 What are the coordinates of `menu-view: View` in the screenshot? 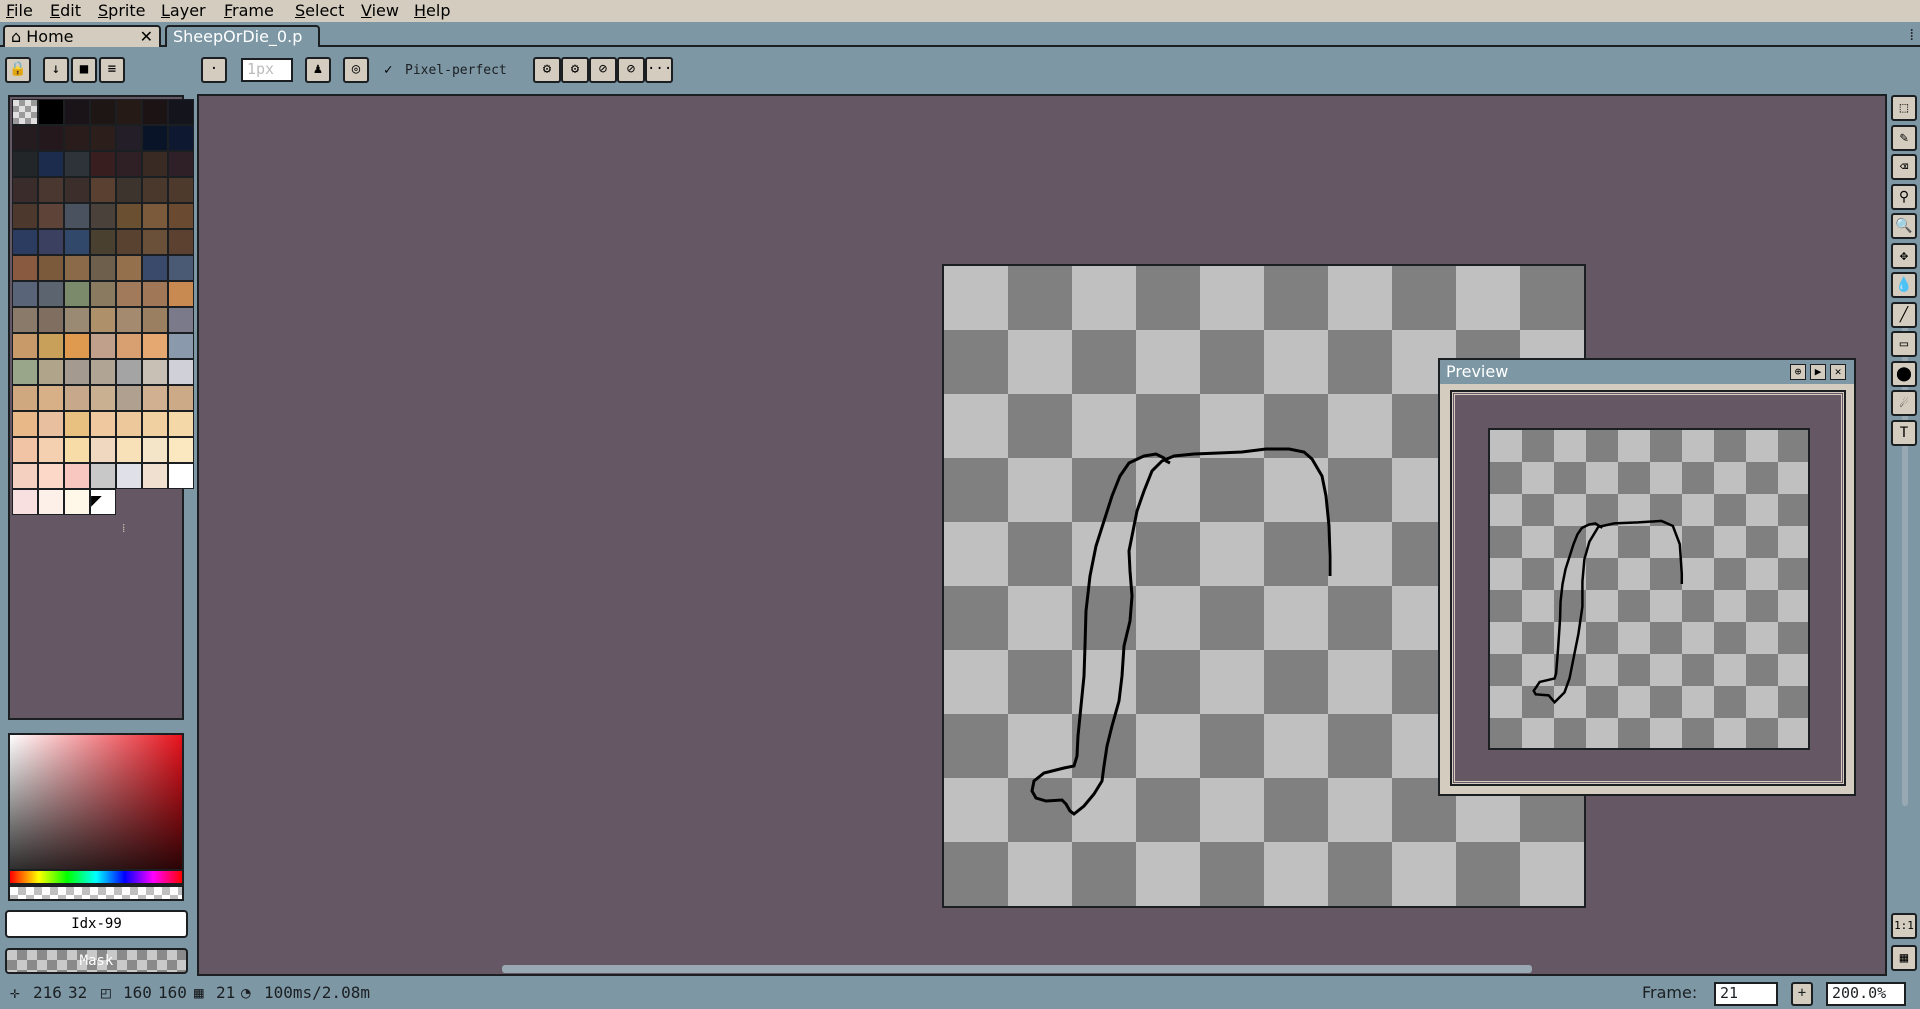 It's located at (380, 10).